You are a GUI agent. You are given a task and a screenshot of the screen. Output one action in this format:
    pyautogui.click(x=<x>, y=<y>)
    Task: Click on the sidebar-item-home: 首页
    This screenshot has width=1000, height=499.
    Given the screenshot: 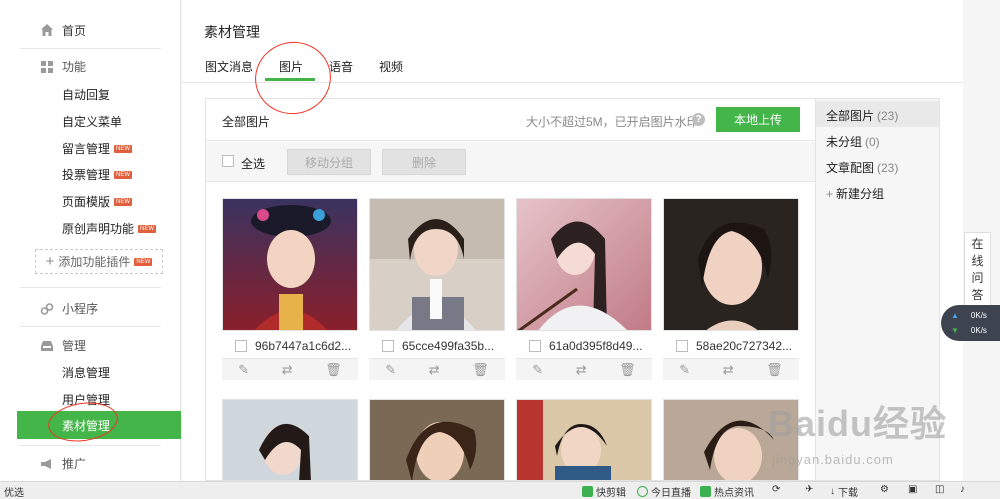 What is the action you would take?
    pyautogui.click(x=63, y=30)
    